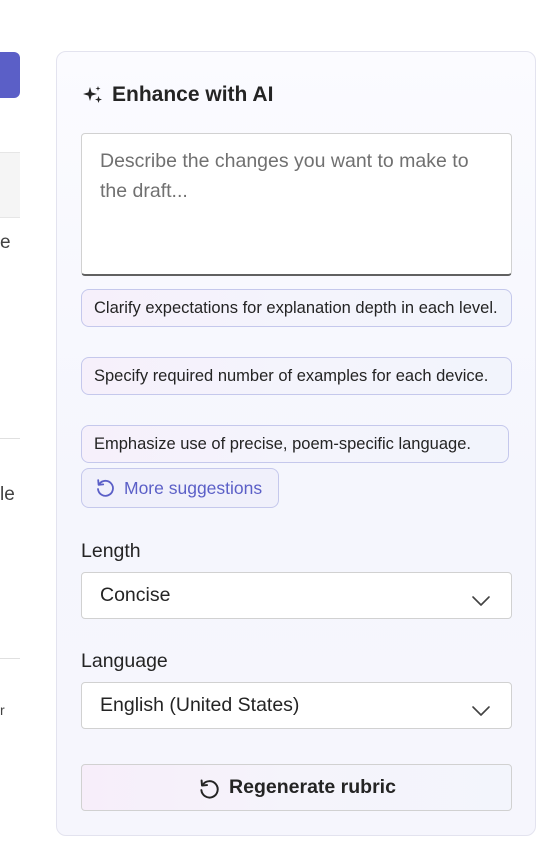 The image size is (536, 843). Describe the element at coordinates (7, 494) in the screenshot. I see `left-text-fragment: le` at that location.